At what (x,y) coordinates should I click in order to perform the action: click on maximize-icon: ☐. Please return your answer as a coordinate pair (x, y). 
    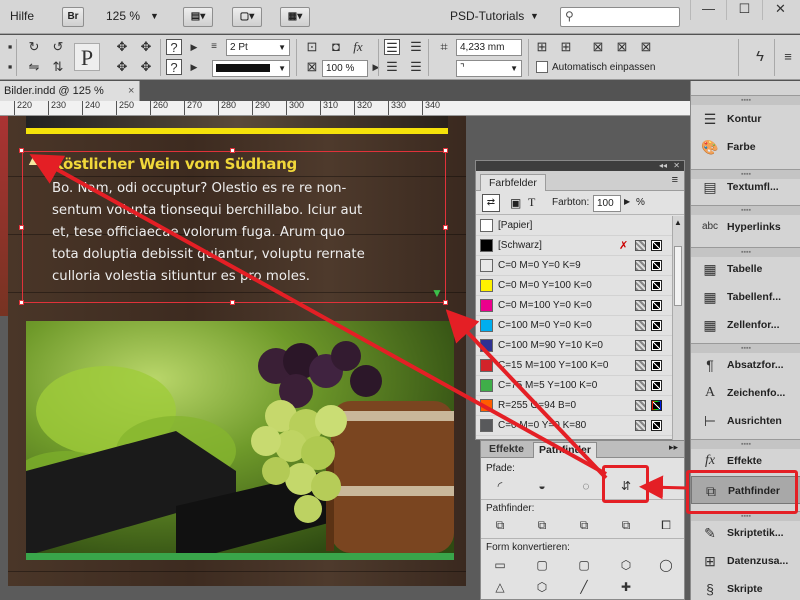
    Looking at the image, I should click on (744, 10).